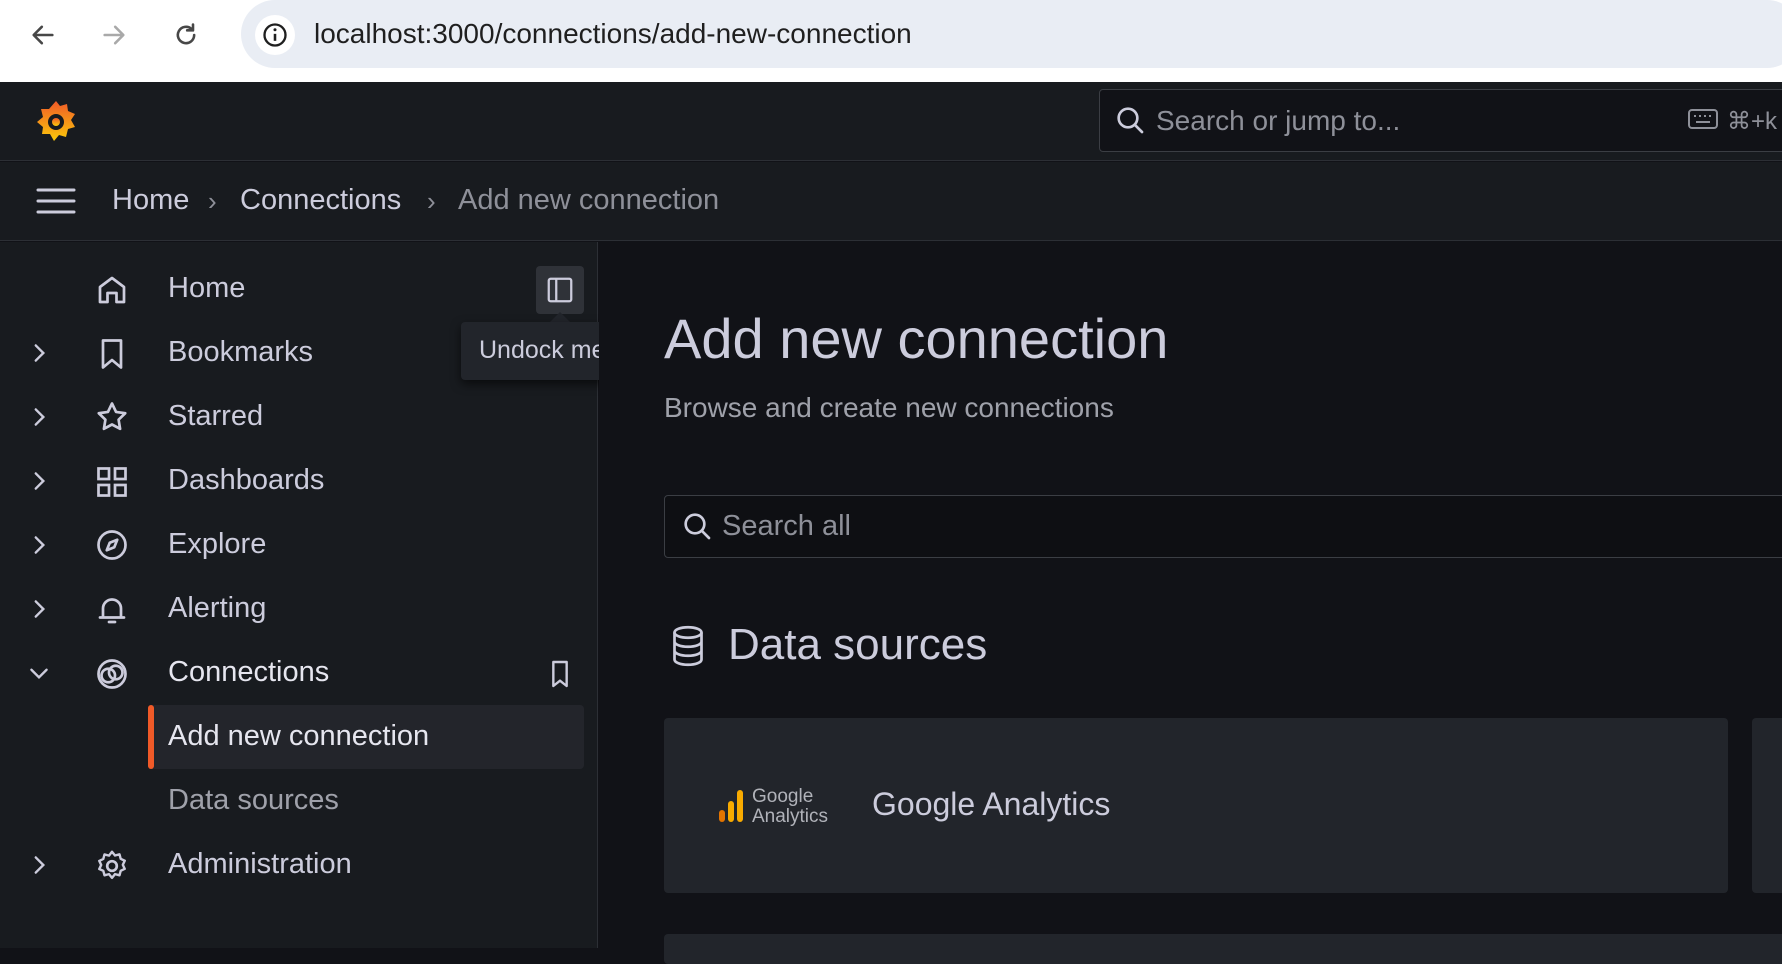 Image resolution: width=1782 pixels, height=964 pixels. What do you see at coordinates (215, 416) in the screenshot?
I see `sidebar-item-starred: Starred` at bounding box center [215, 416].